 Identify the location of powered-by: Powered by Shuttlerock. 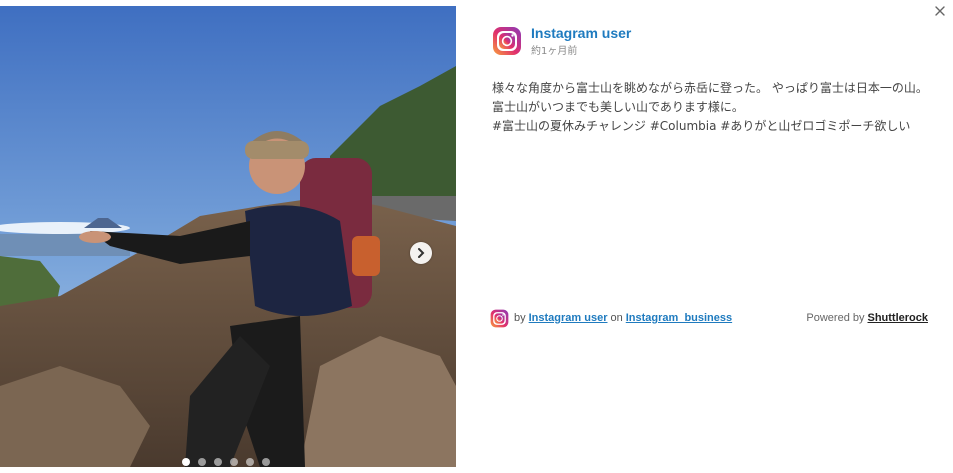
(867, 318).